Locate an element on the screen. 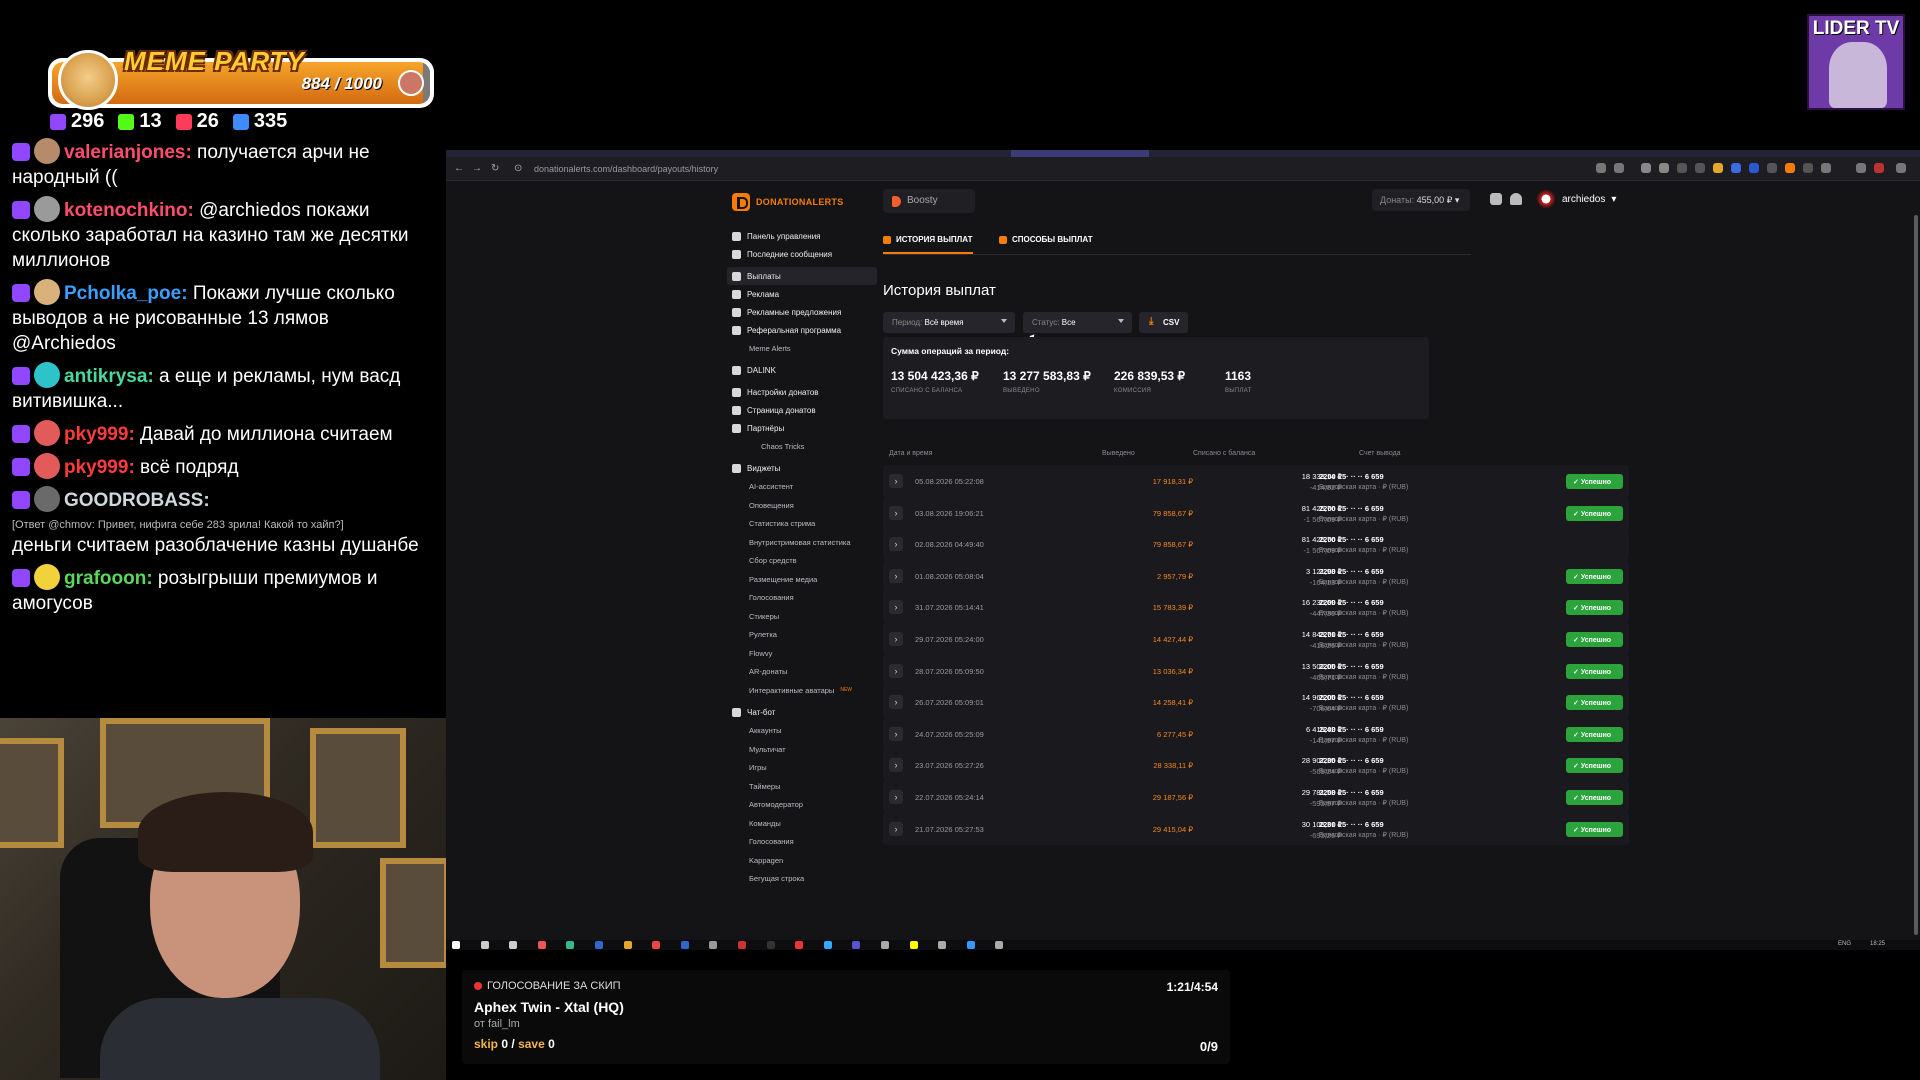 Image resolution: width=1920 pixels, height=1080 pixels. period-select: Период: Всё время is located at coordinates (949, 322).